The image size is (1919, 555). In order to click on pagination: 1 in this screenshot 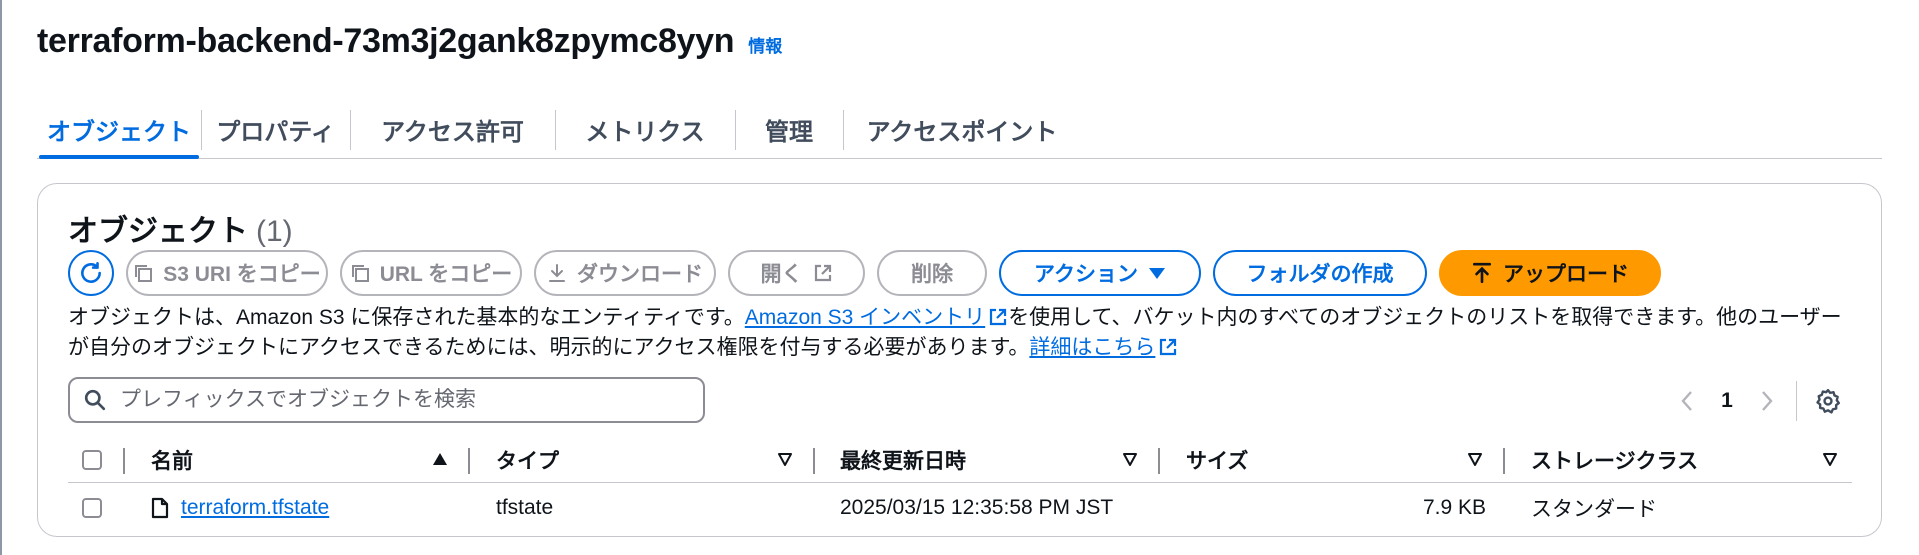, I will do `click(1756, 401)`.